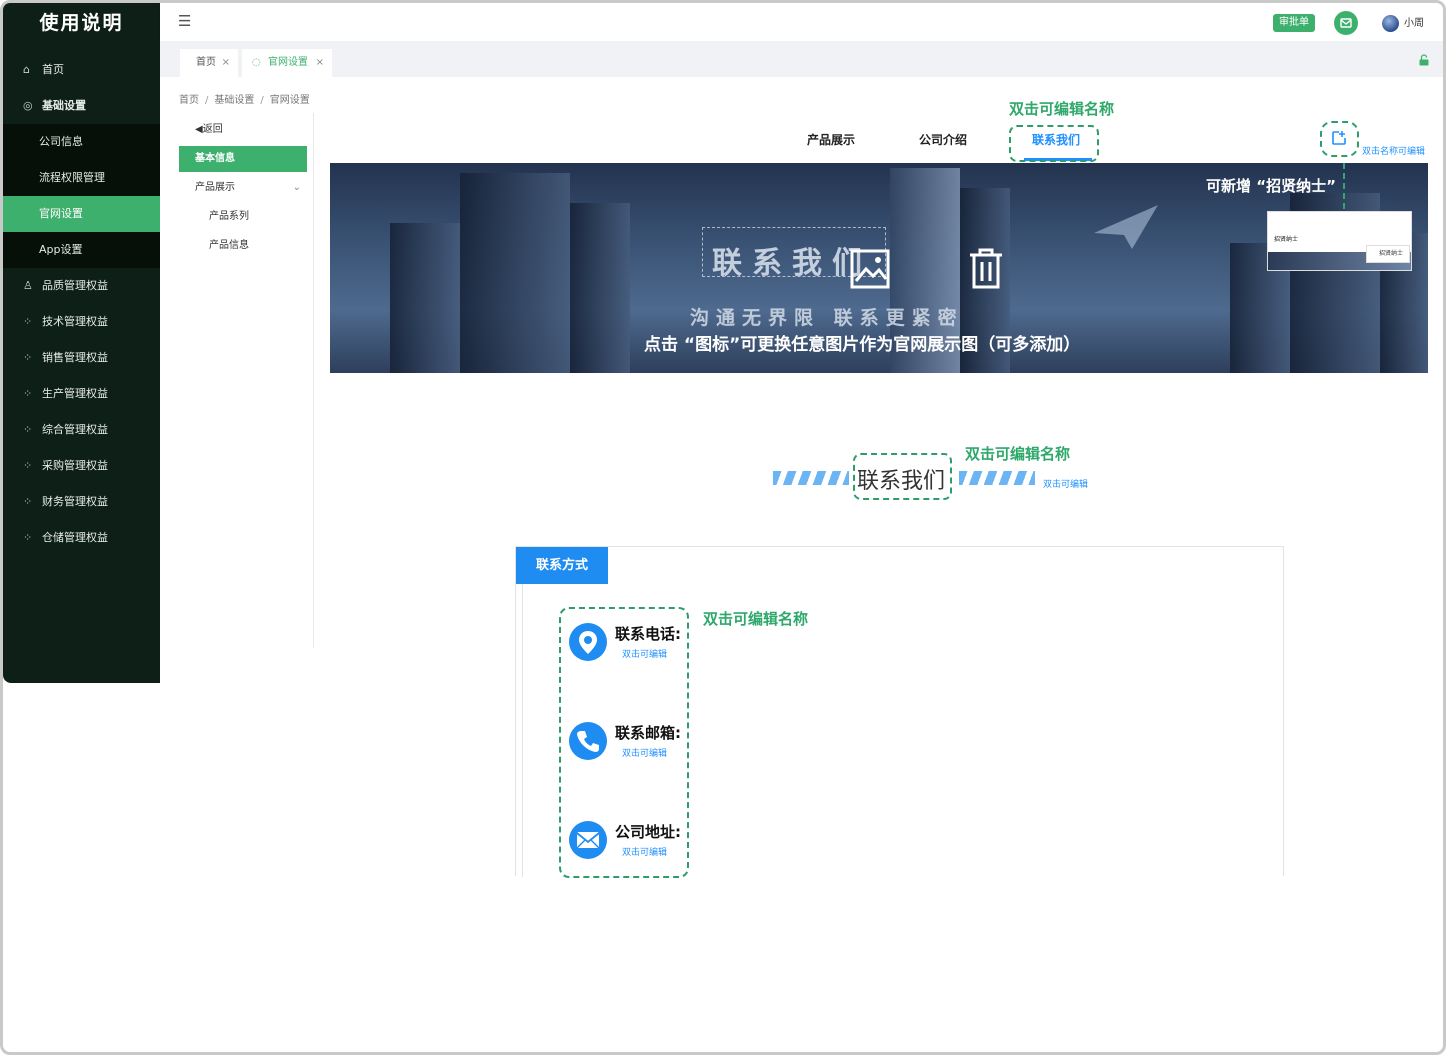  Describe the element at coordinates (206, 62) in the screenshot. I see `tab-label: 首页` at that location.